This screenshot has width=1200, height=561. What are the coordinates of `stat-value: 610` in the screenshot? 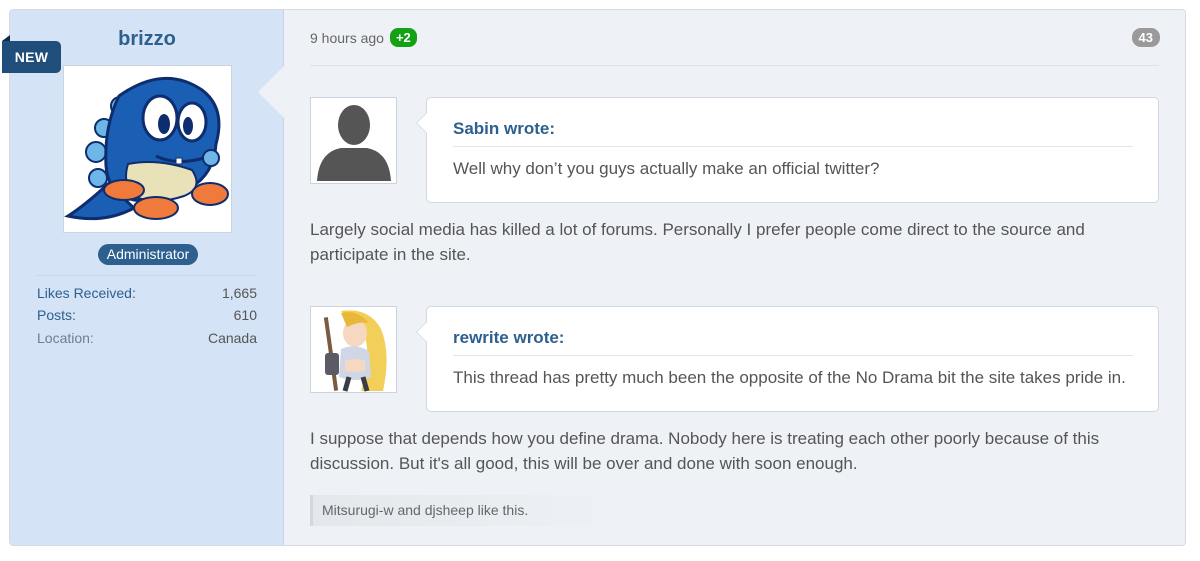 It's located at (245, 315).